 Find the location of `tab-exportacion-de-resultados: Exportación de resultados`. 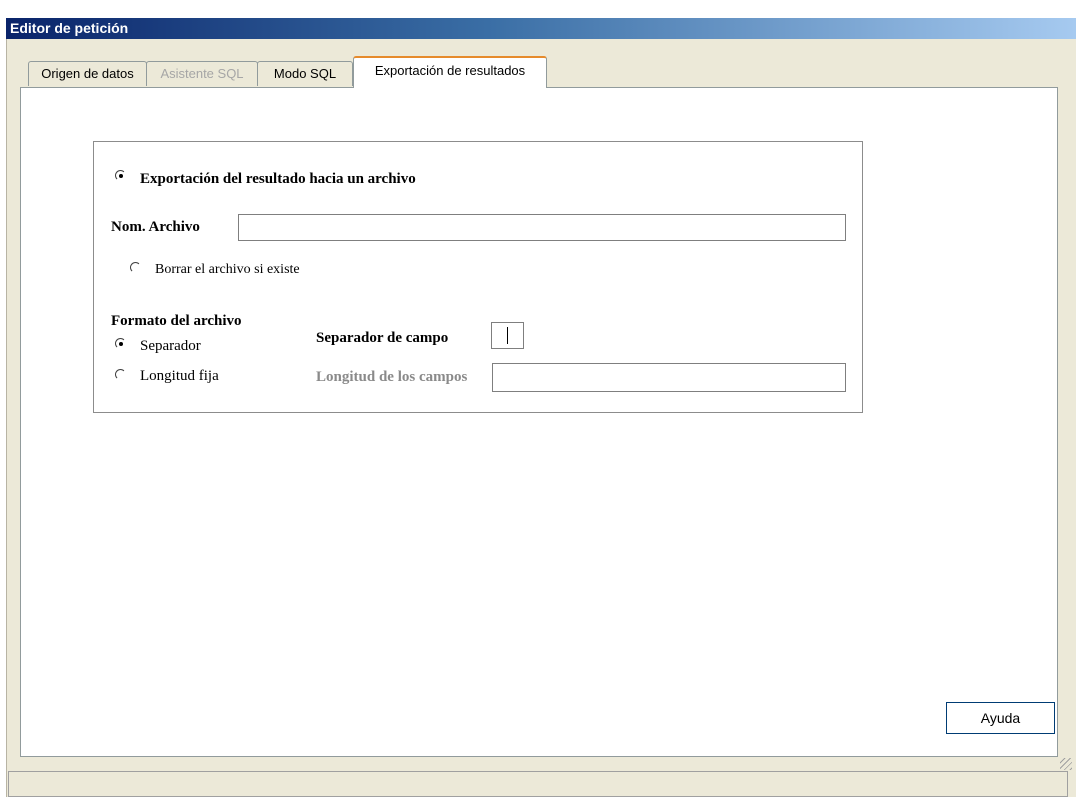

tab-exportacion-de-resultados: Exportación de resultados is located at coordinates (450, 72).